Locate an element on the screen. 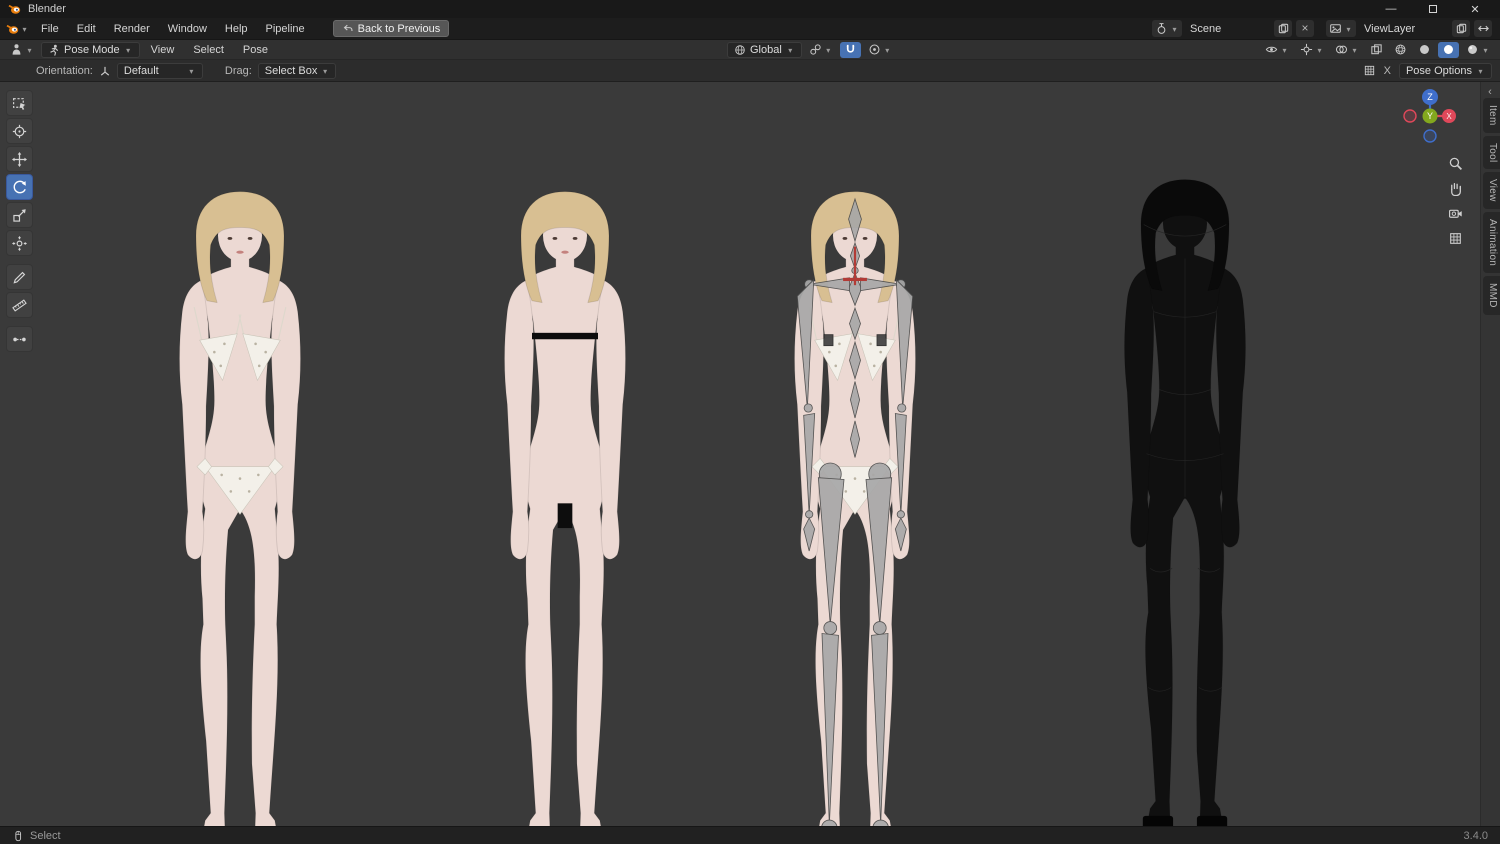 This screenshot has height=844, width=1500. mouse-icon is located at coordinates (18, 836).